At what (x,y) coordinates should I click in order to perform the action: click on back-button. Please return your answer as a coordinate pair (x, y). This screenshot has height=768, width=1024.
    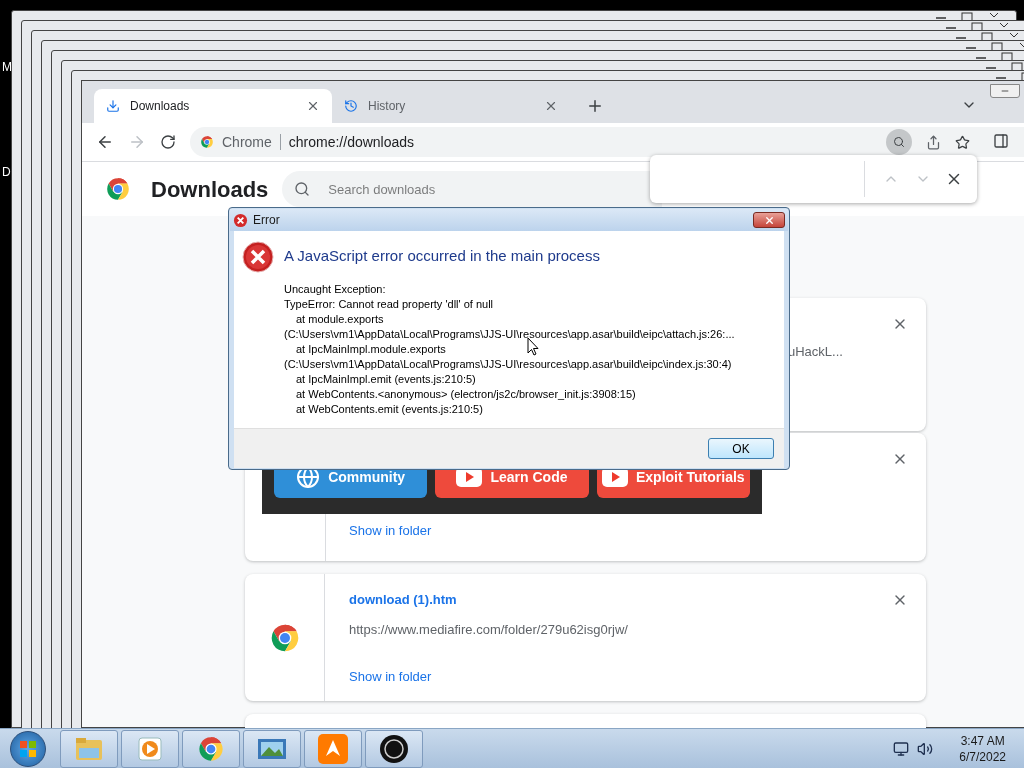
    Looking at the image, I should click on (105, 142).